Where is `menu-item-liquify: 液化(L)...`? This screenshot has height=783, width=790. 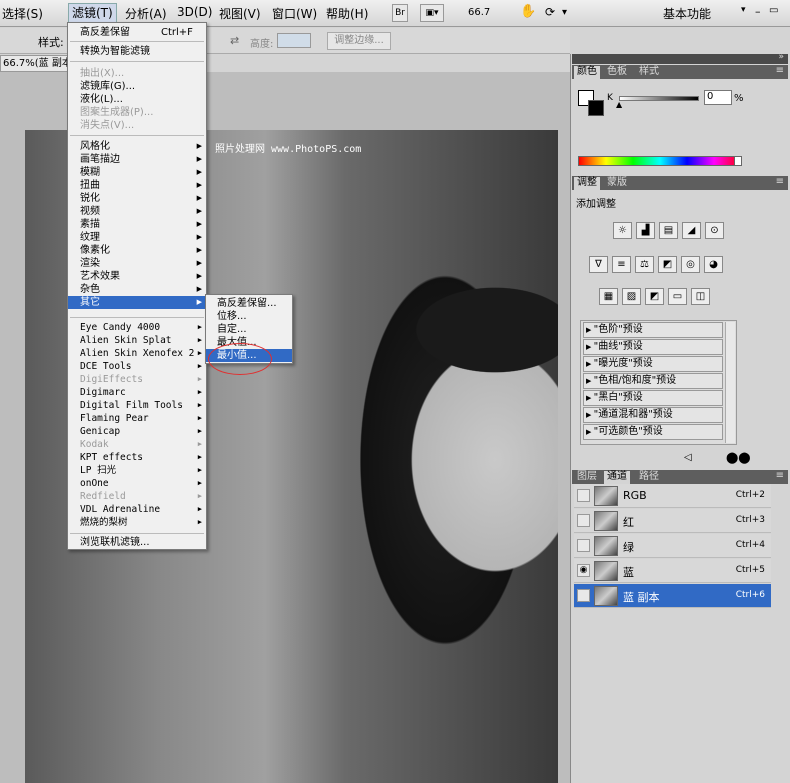 menu-item-liquify: 液化(L)... is located at coordinates (137, 99).